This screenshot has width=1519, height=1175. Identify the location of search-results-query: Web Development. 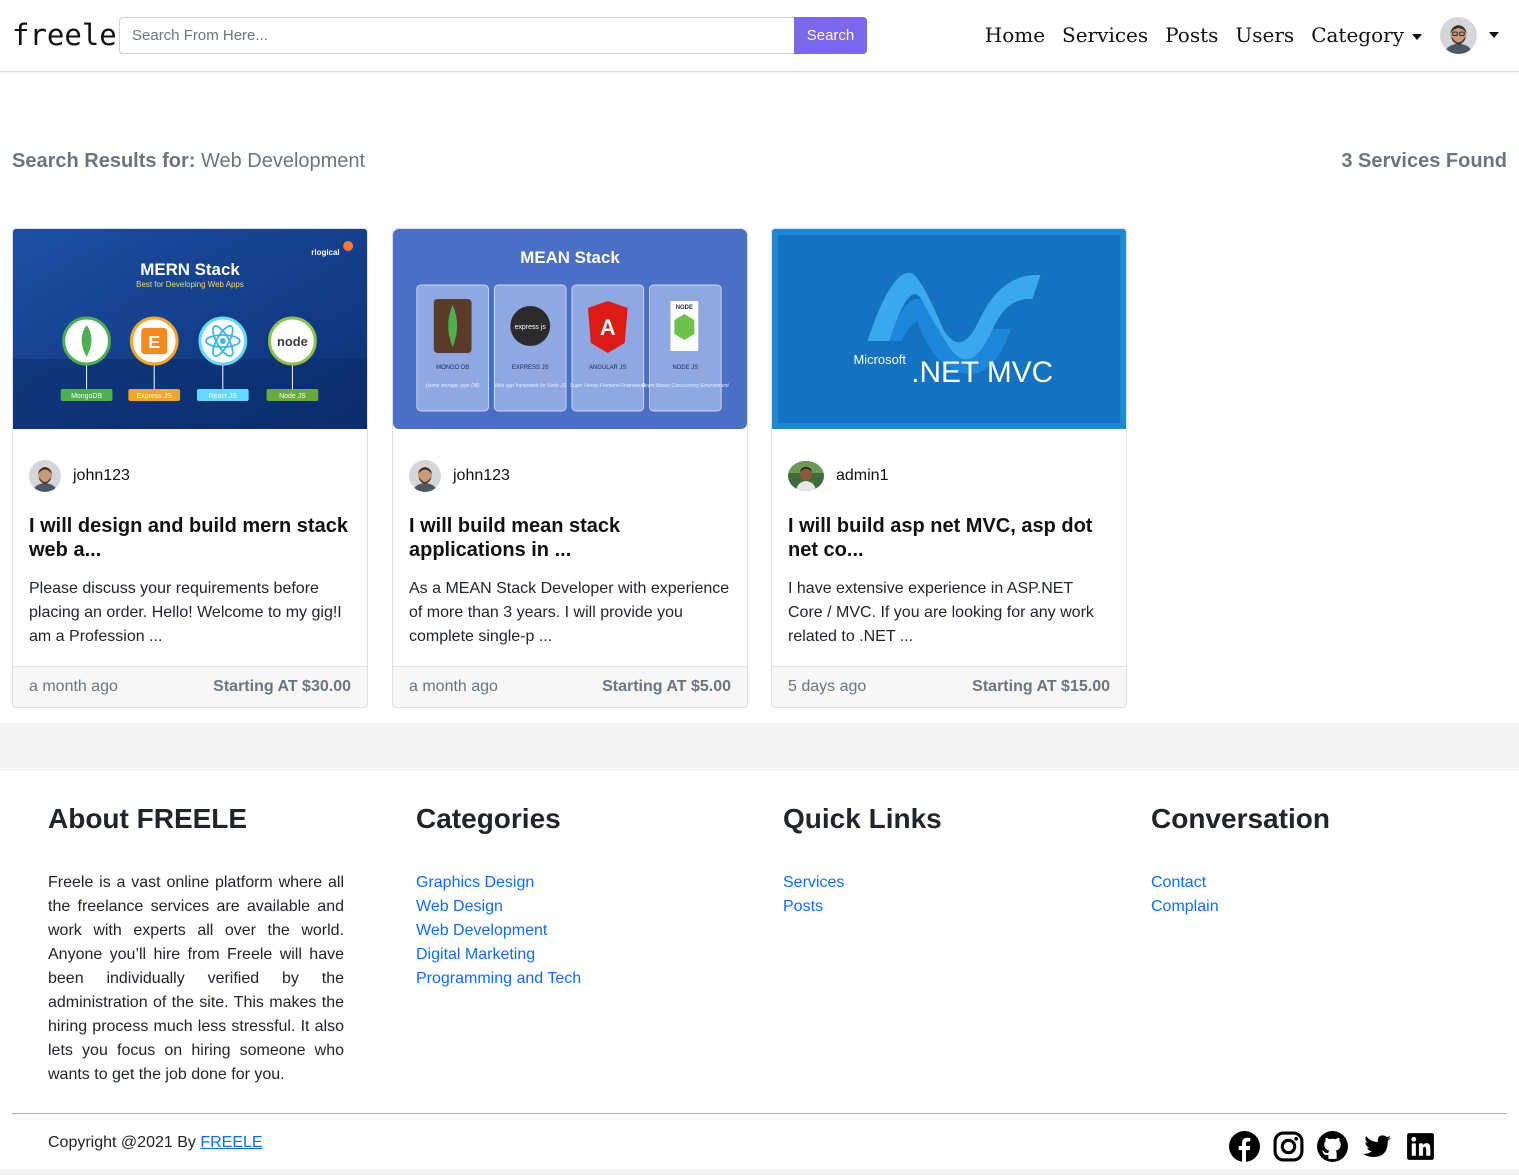
(283, 161).